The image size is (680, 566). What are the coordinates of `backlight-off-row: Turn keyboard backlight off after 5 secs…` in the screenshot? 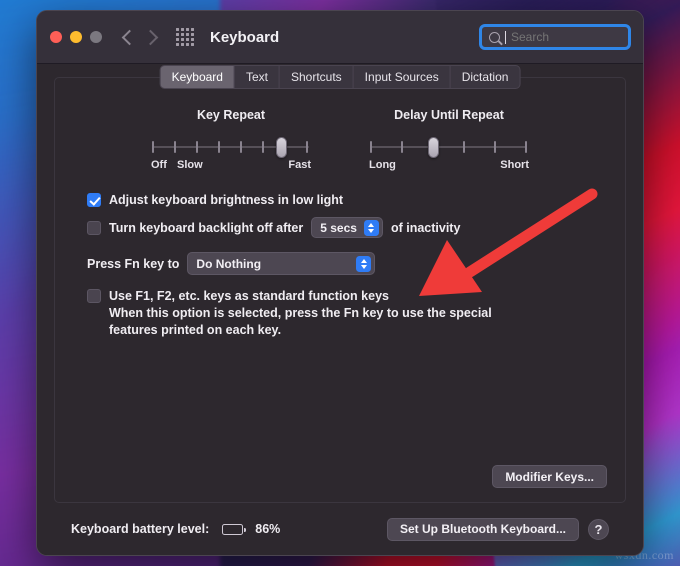 It's located at (345, 227).